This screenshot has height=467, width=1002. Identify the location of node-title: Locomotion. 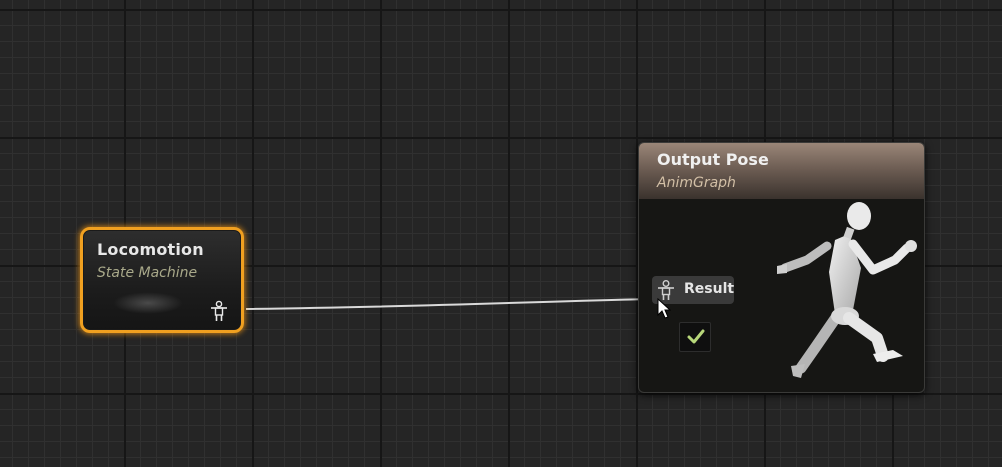
(150, 249).